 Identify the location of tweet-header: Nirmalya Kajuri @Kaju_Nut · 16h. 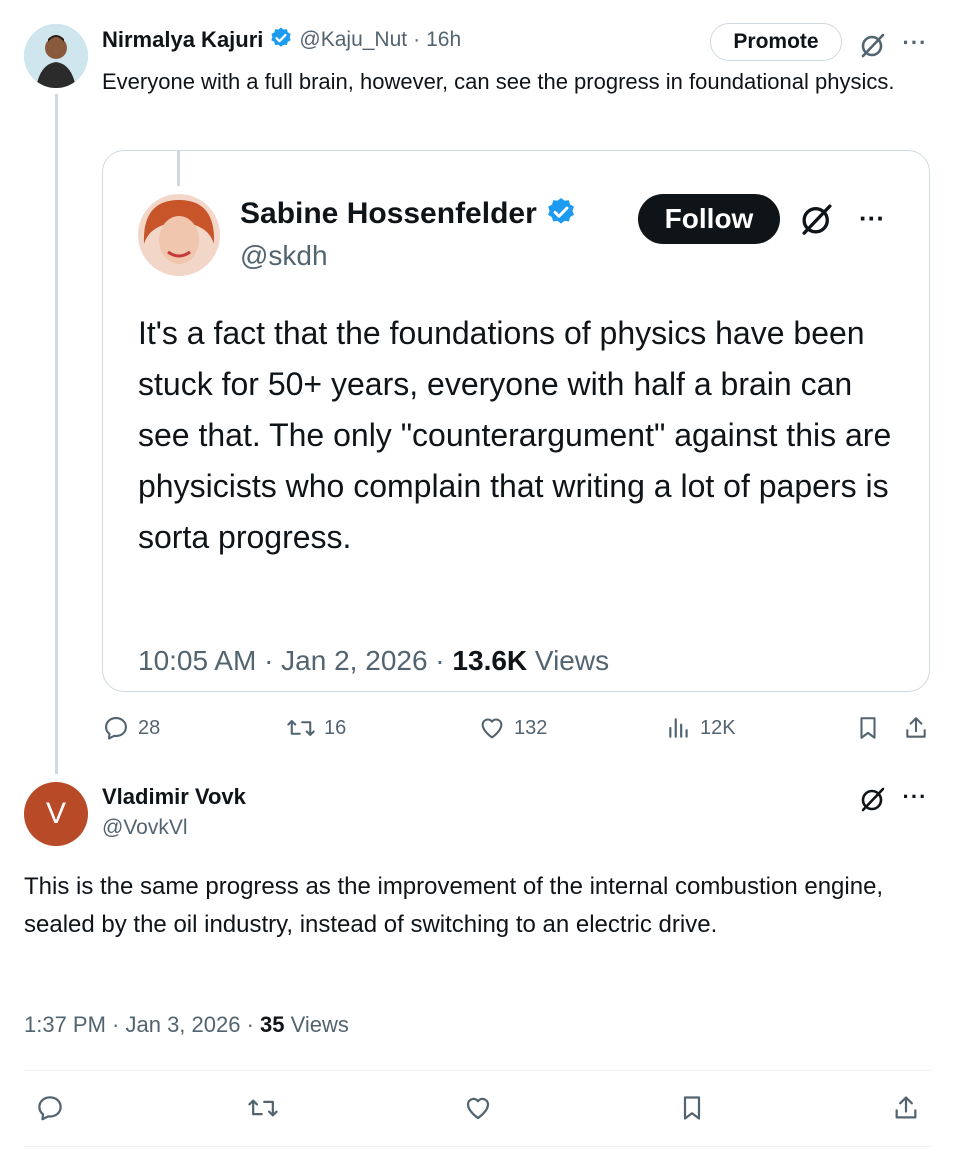
(281, 40).